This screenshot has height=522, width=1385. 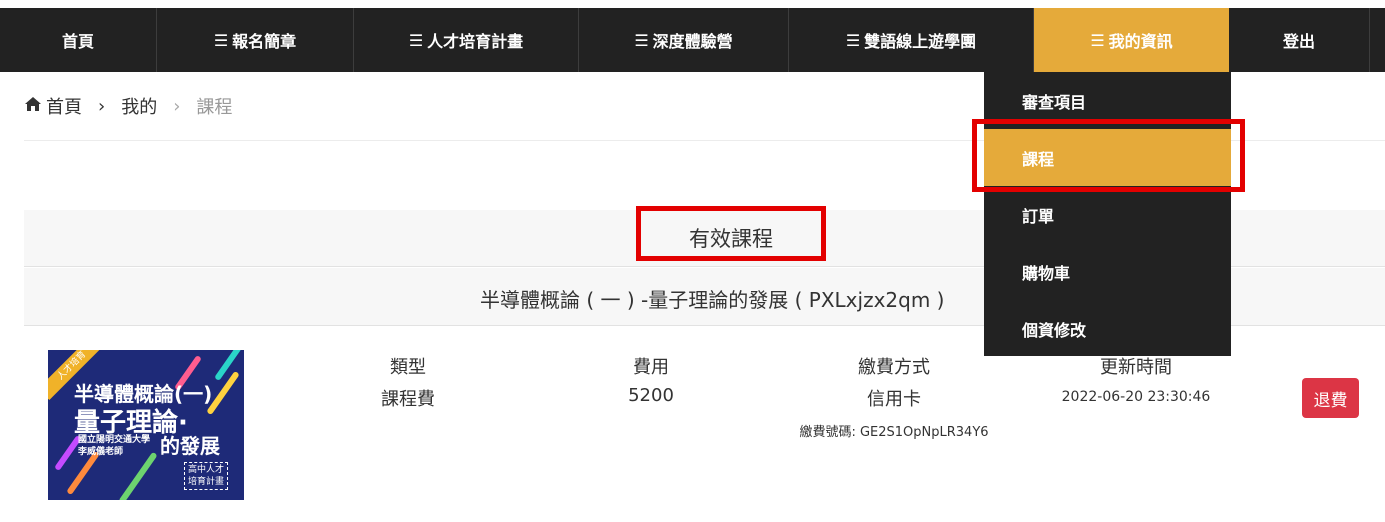 I want to click on breadcrumb: 首頁 › 我的 › 課程, so click(x=128, y=106).